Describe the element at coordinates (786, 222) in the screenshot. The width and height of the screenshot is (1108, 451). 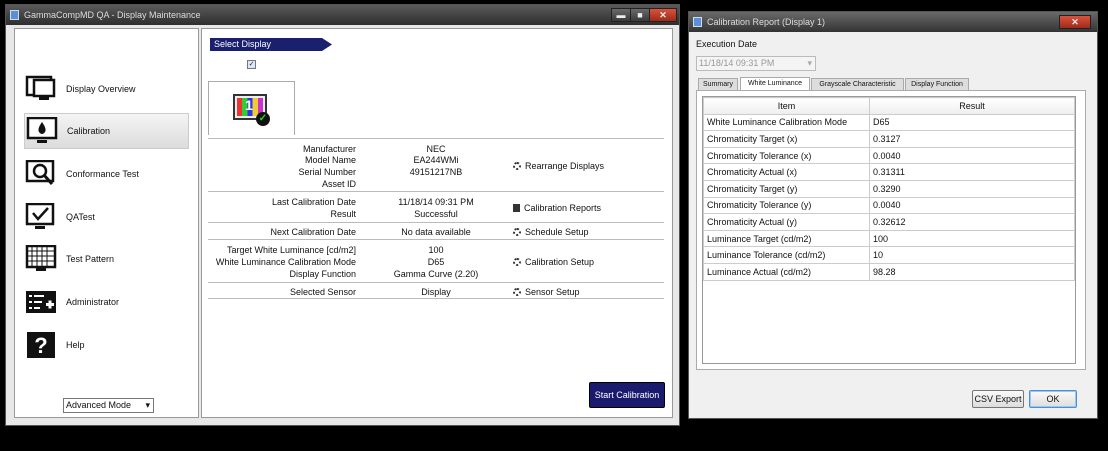
I see `table-cell-item: Chromaticity Actual (y)` at that location.